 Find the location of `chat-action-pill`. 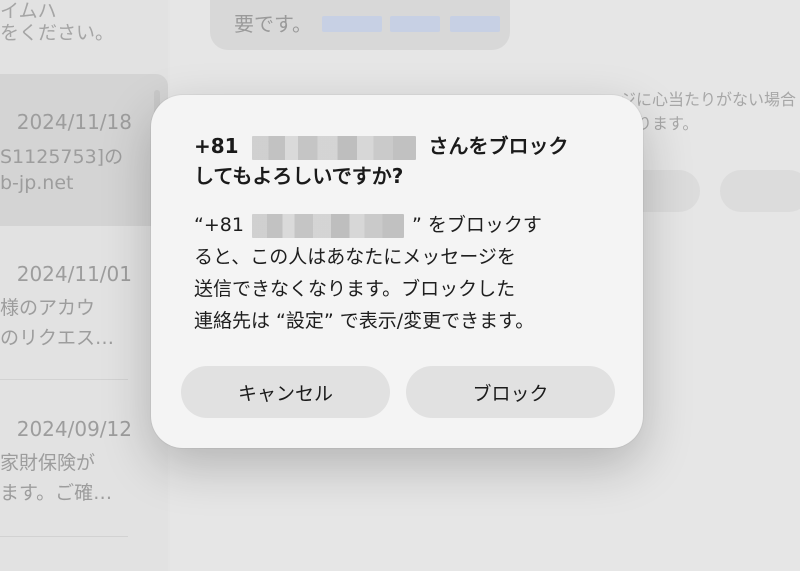

chat-action-pill is located at coordinates (760, 191).